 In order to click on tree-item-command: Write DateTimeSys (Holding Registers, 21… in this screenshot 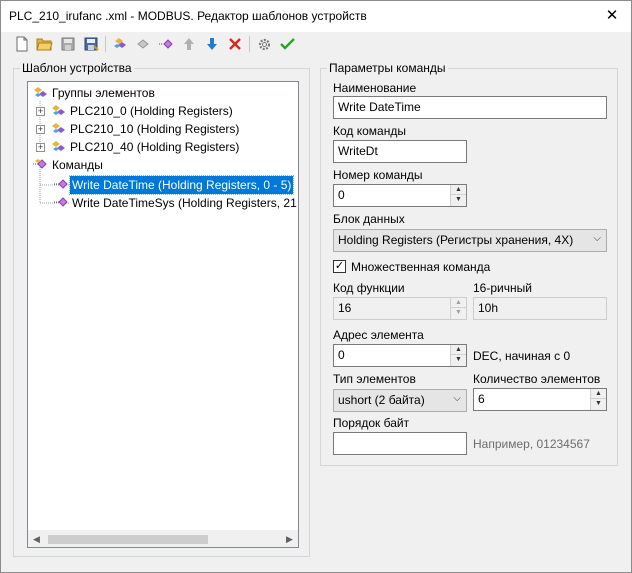, I will do `click(176, 203)`.